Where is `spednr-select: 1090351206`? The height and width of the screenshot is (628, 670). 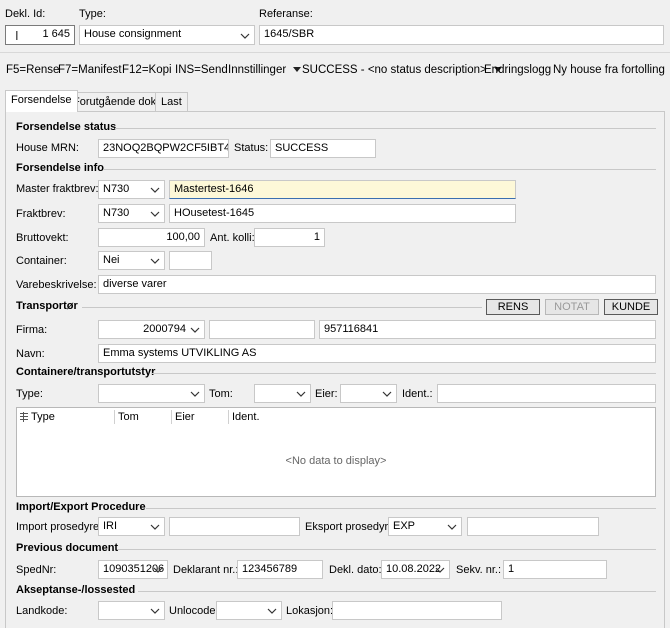
spednr-select: 1090351206 is located at coordinates (133, 569).